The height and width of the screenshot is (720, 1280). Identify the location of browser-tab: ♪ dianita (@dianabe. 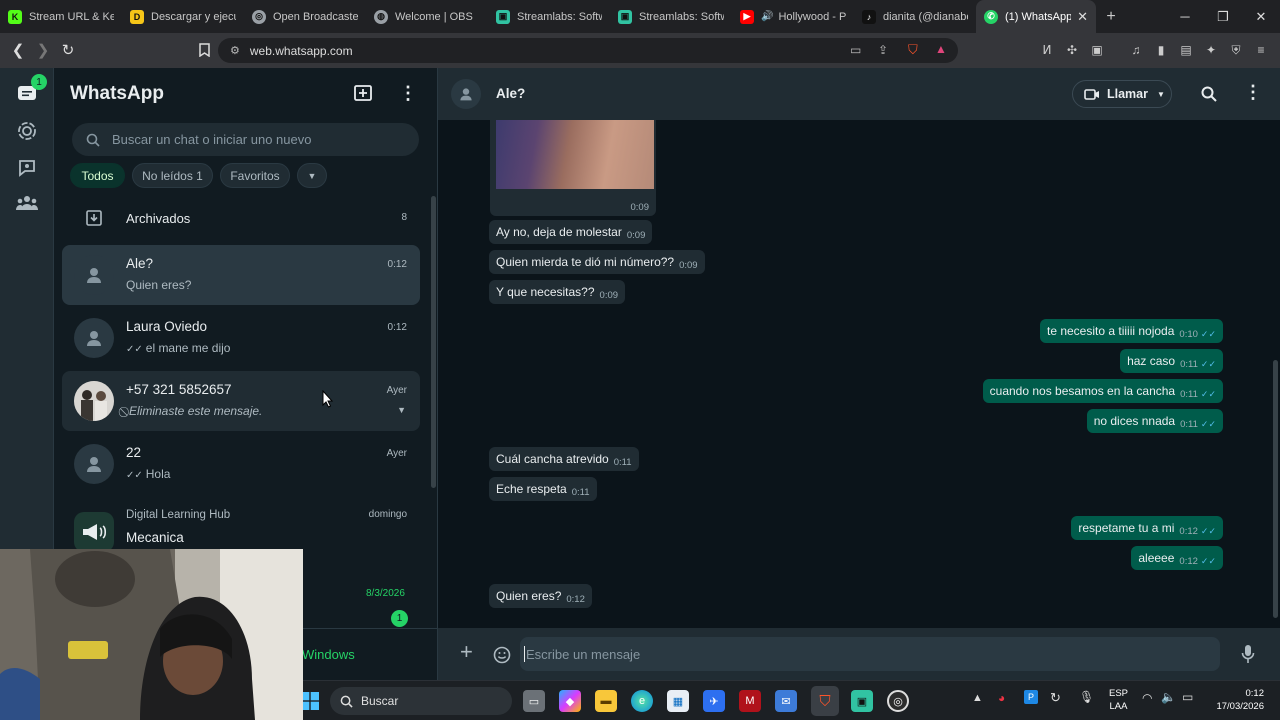
(915, 16).